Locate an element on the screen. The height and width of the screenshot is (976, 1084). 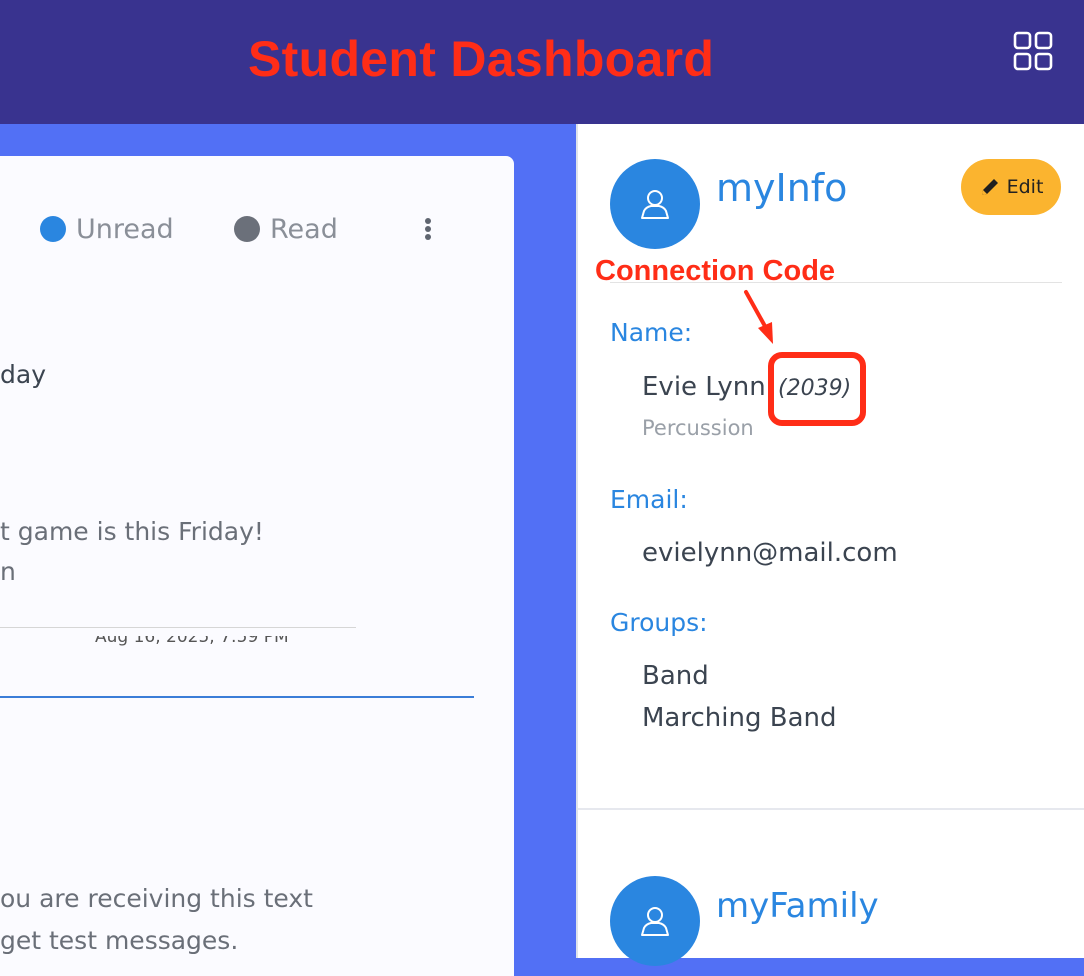
message-body-line: ou are receiving this text is located at coordinates (156, 898).